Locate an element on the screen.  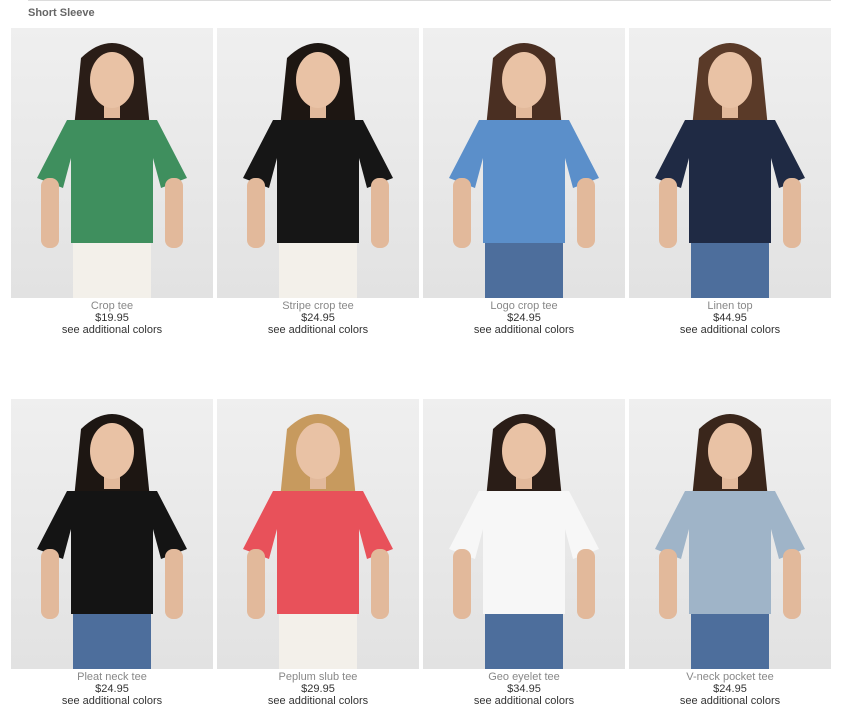
section-divider is located at coordinates (429, 0).